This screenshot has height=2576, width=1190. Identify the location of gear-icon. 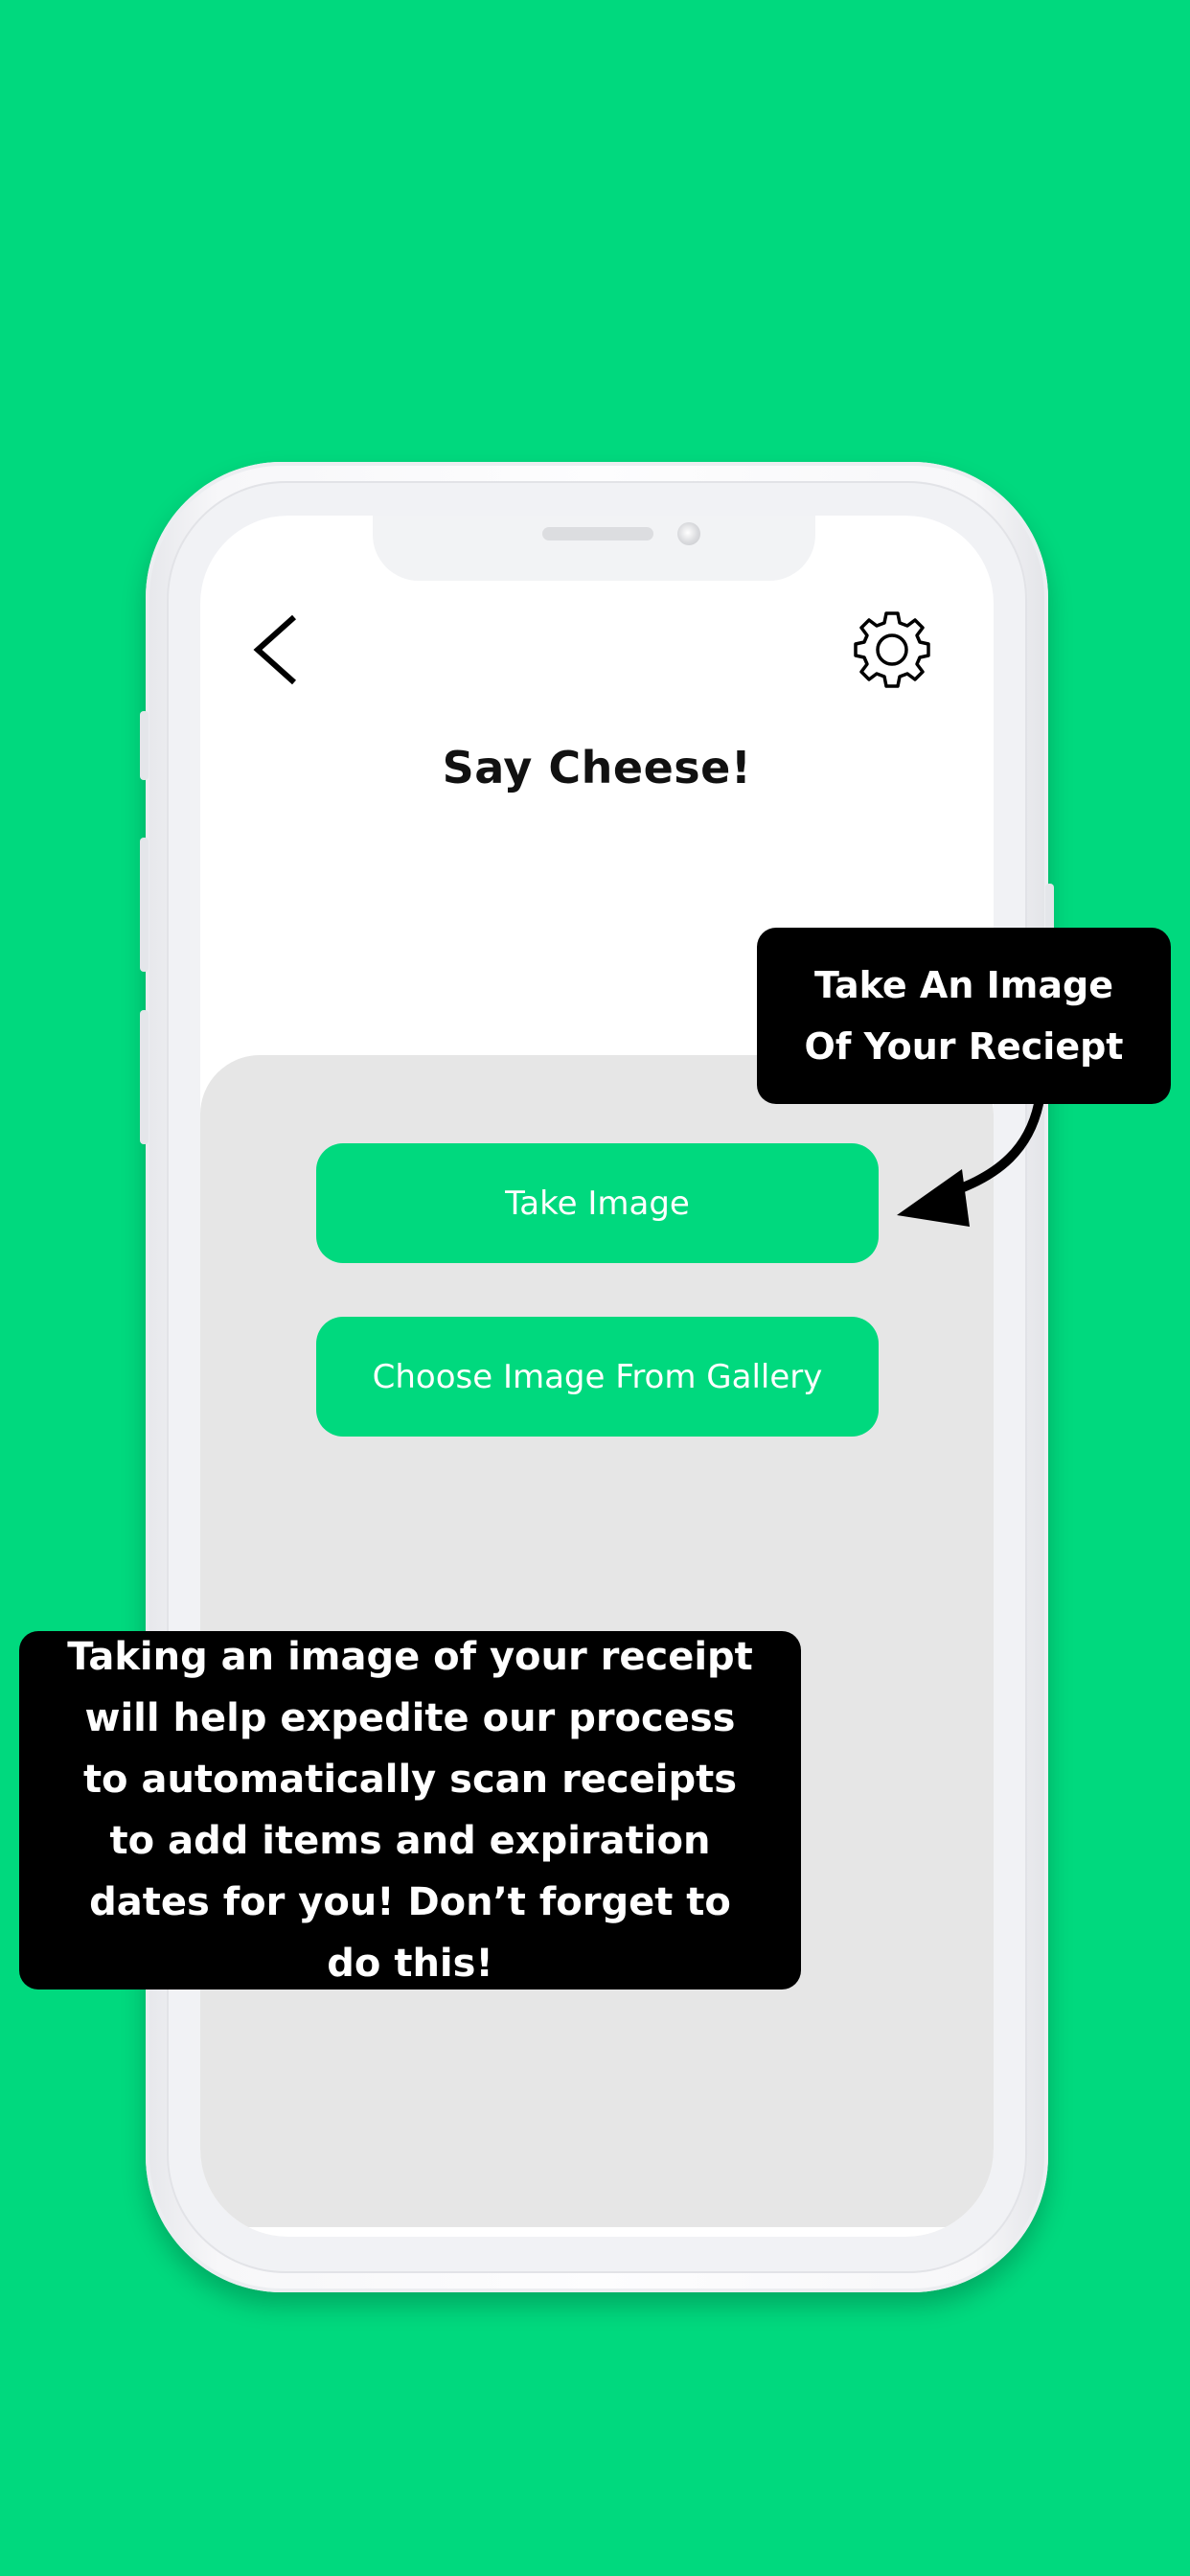
(892, 649).